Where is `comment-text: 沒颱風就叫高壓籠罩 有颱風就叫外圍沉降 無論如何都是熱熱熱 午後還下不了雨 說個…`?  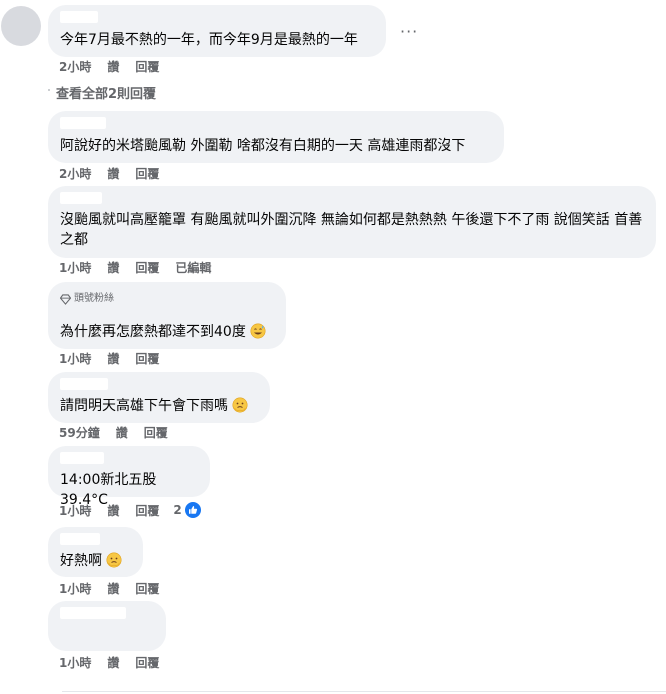
comment-text: 沒颱風就叫高壓籠罩 有颱風就叫外圍沉降 無論如何都是熱熱熱 午後還下不了雨 說個… is located at coordinates (351, 230).